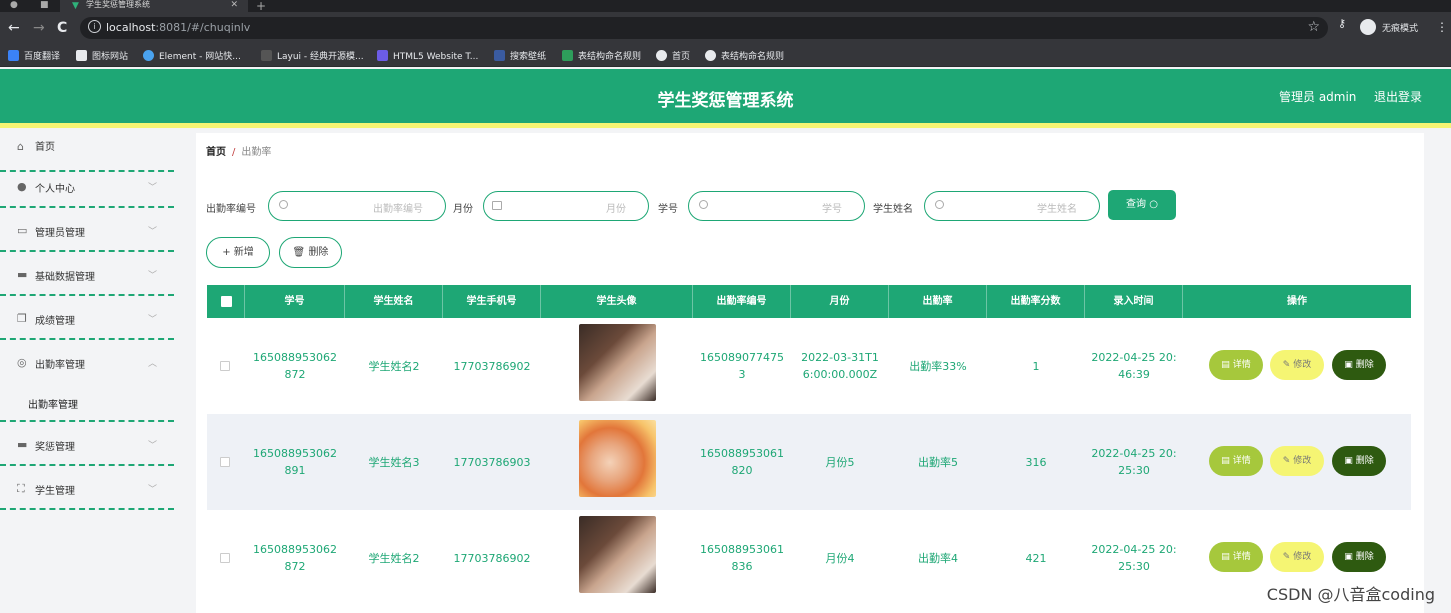 This screenshot has width=1451, height=613. Describe the element at coordinates (87, 444) in the screenshot. I see `sidebar-item-rewards: ▬ 奖惩管理 ﹀` at that location.